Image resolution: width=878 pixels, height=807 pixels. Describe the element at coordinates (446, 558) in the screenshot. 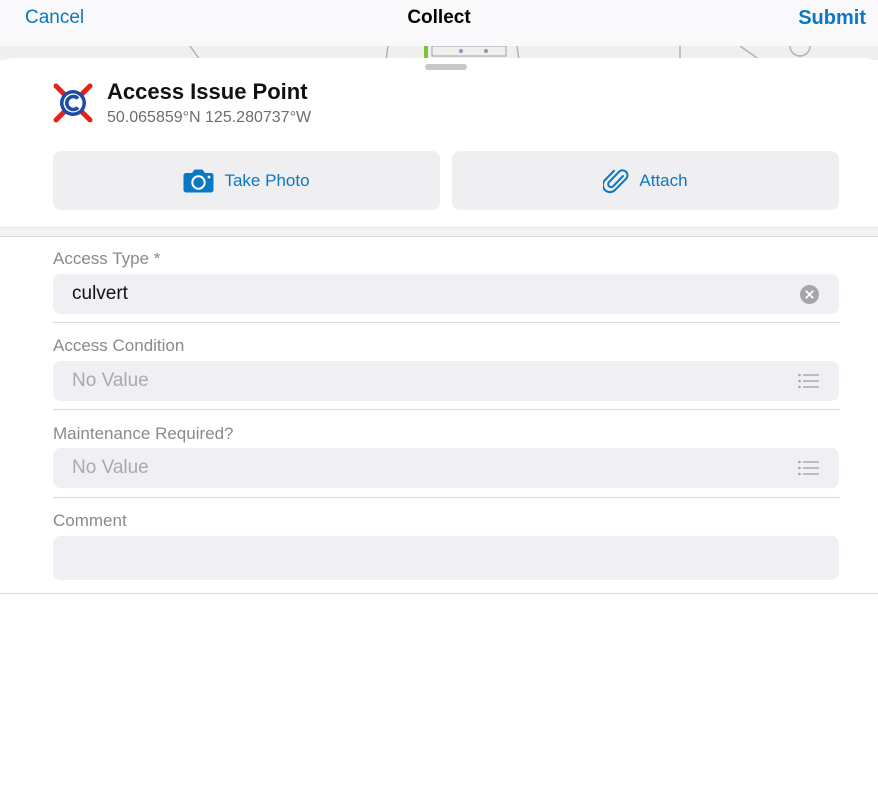

I see `comment-field` at that location.